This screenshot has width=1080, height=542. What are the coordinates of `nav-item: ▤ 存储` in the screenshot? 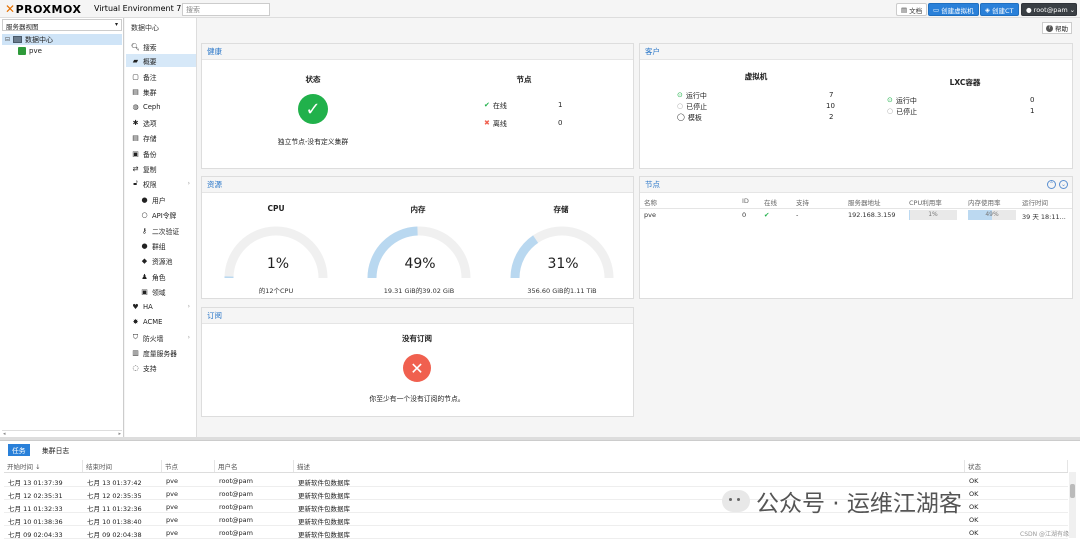 It's located at (161, 137).